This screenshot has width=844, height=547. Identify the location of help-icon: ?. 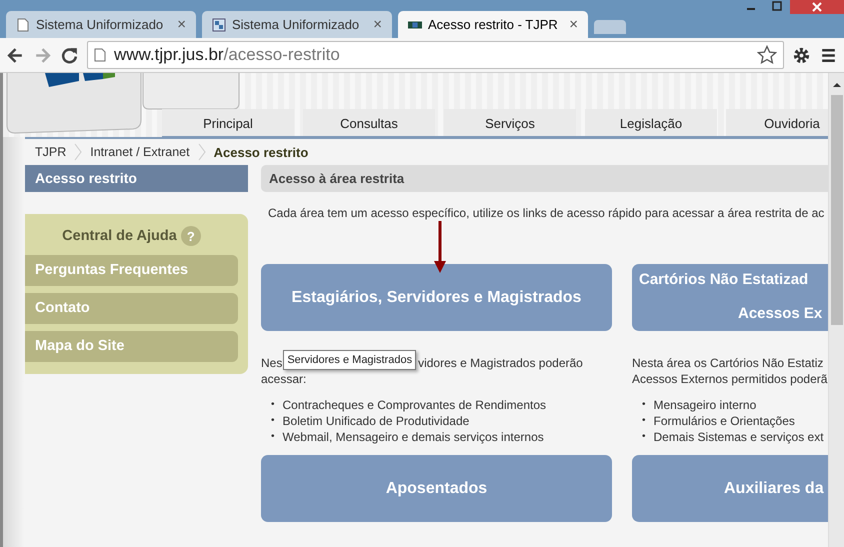
(190, 236).